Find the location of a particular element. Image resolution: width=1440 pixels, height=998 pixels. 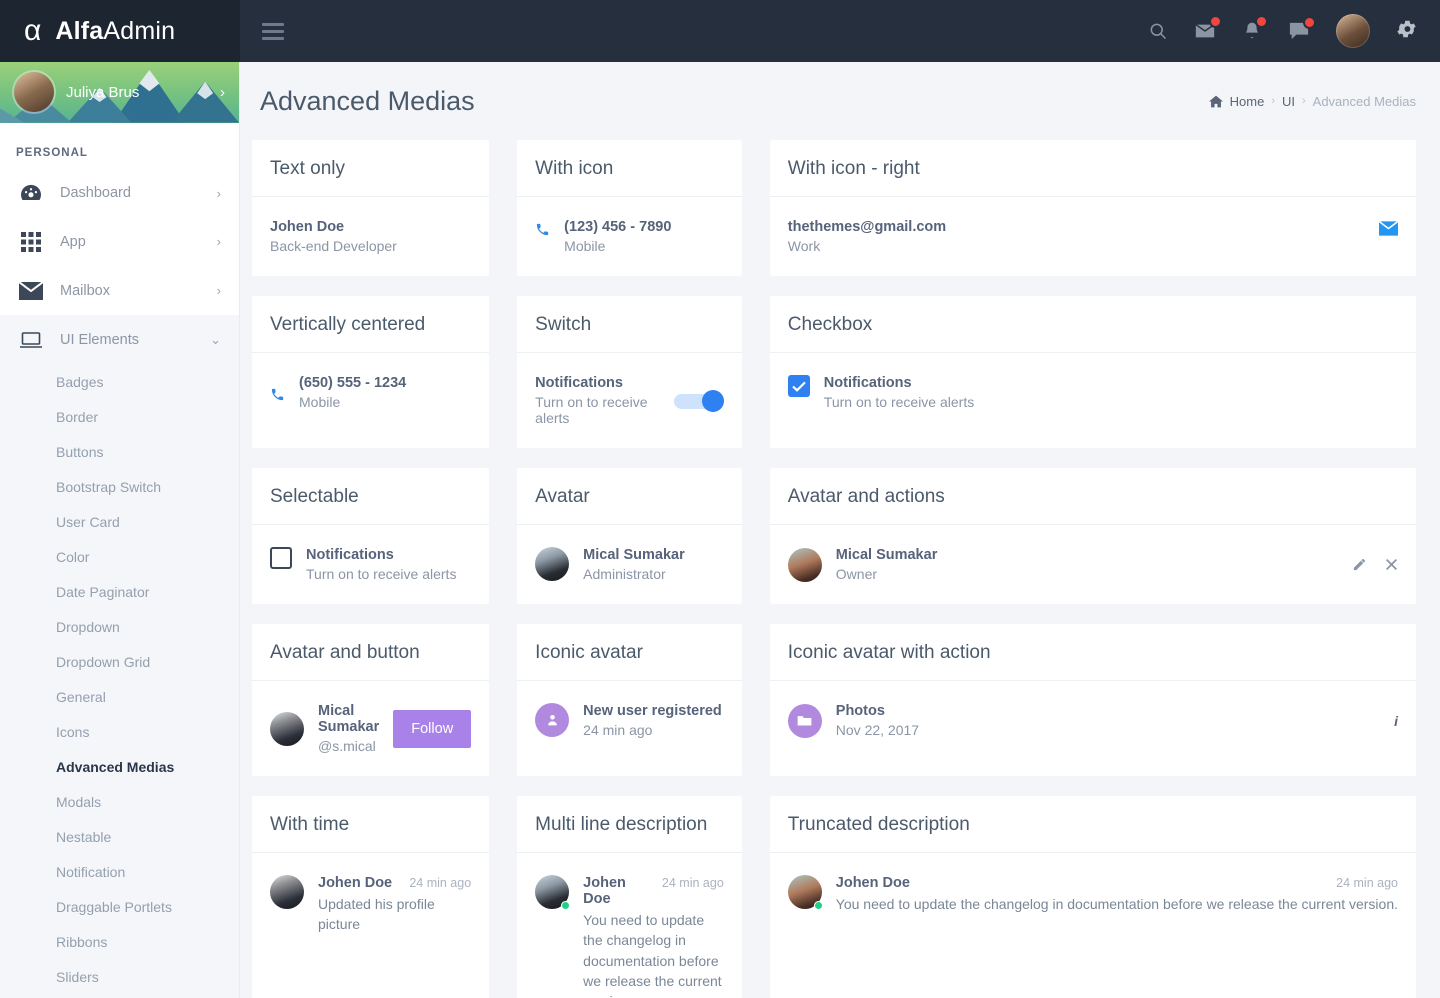

media-subtitle: Back-end Developer is located at coordinates (333, 246).